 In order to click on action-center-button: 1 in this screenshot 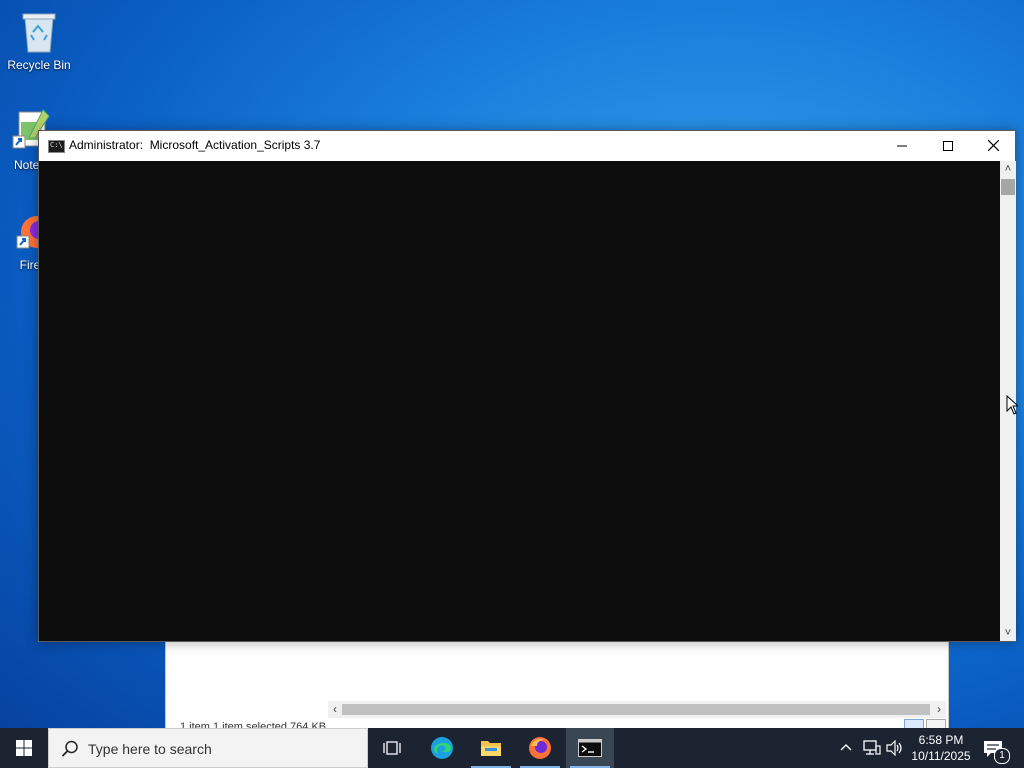, I will do `click(1000, 748)`.